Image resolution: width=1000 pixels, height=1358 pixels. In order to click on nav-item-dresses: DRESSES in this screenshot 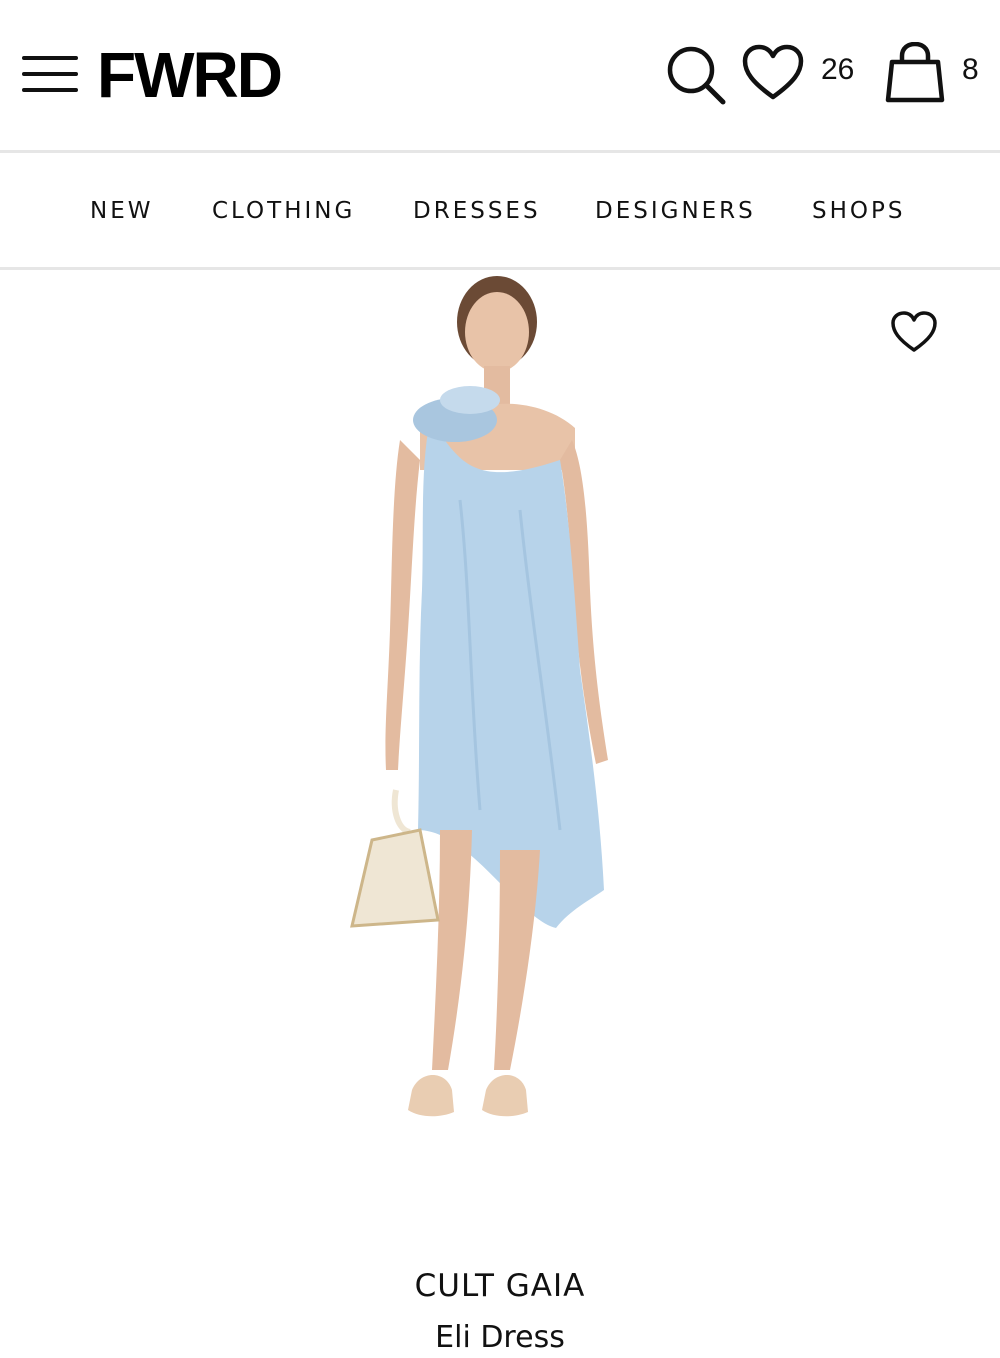, I will do `click(477, 211)`.